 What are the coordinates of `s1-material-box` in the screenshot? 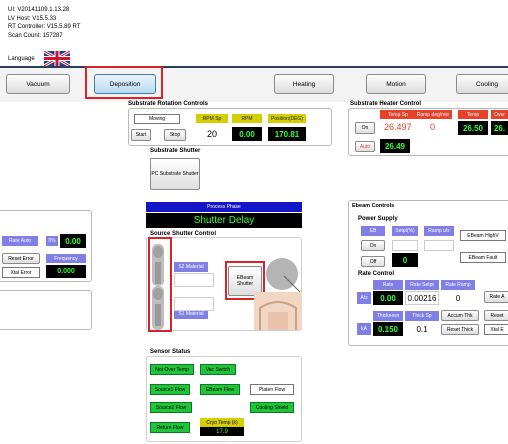 It's located at (194, 304).